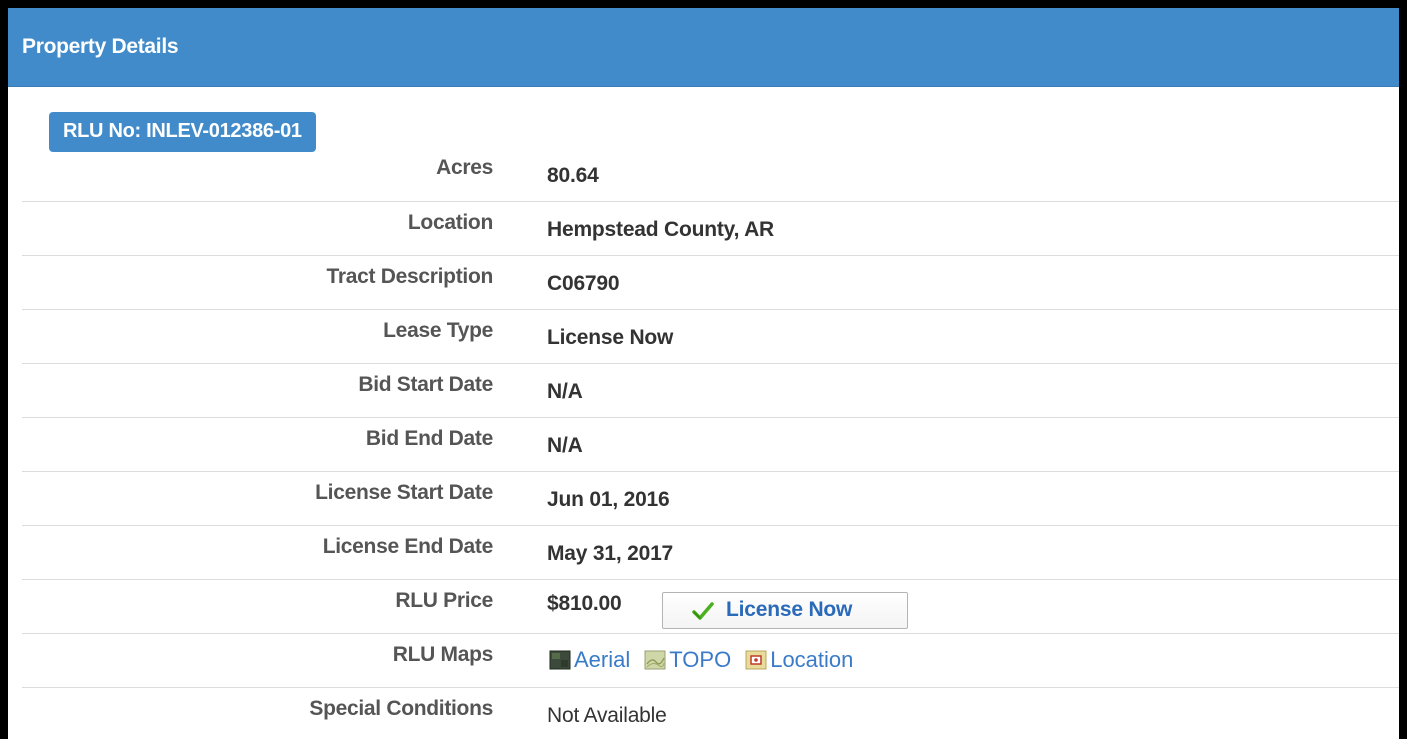 The width and height of the screenshot is (1407, 739). I want to click on bid-end-date-value: N/A, so click(565, 445).